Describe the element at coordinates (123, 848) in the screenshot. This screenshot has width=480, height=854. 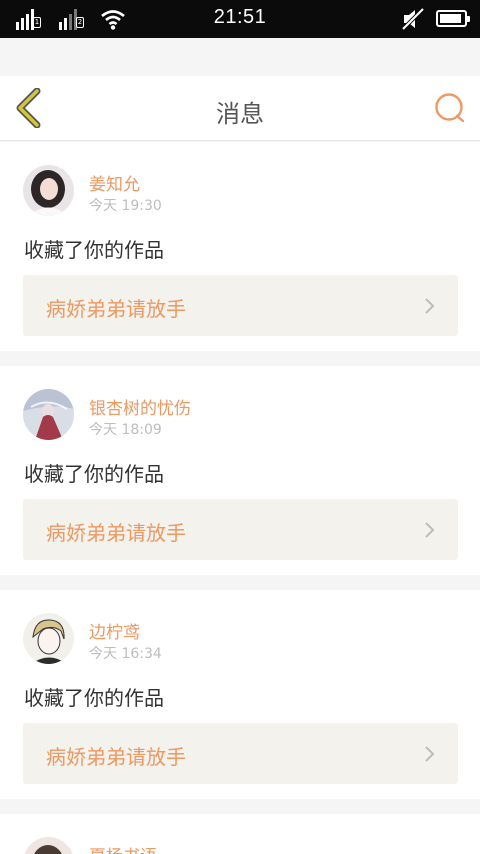
I see `user-name: 夏杨书语` at that location.